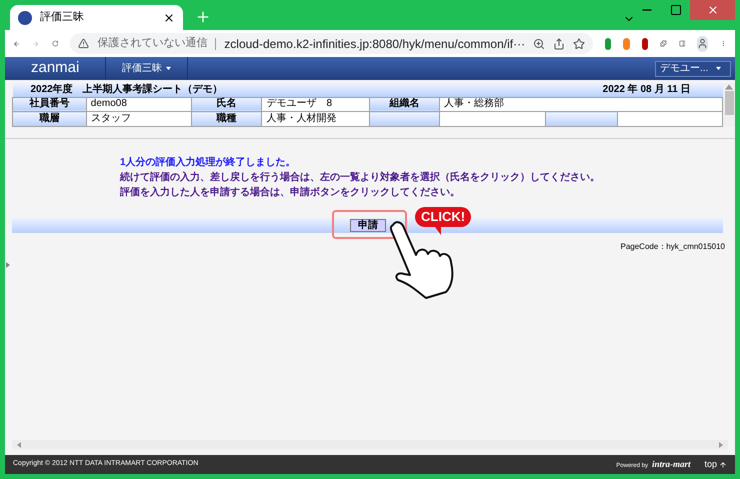  Describe the element at coordinates (290, 193) in the screenshot. I see `message-text: 評価を入力した人を申請する場合は、申請ボタンをクリックしてください。` at that location.